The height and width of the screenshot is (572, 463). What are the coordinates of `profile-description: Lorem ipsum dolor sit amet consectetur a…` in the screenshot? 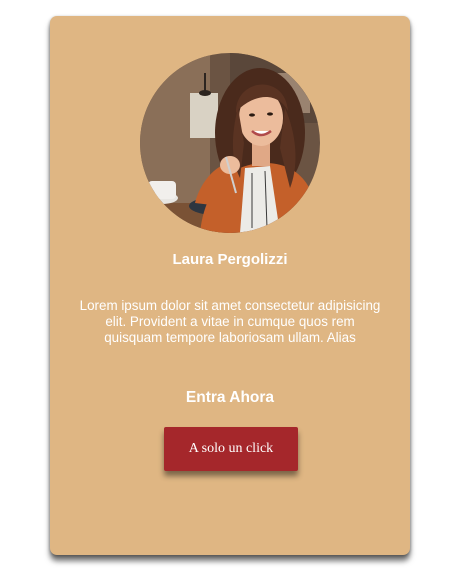 It's located at (230, 321).